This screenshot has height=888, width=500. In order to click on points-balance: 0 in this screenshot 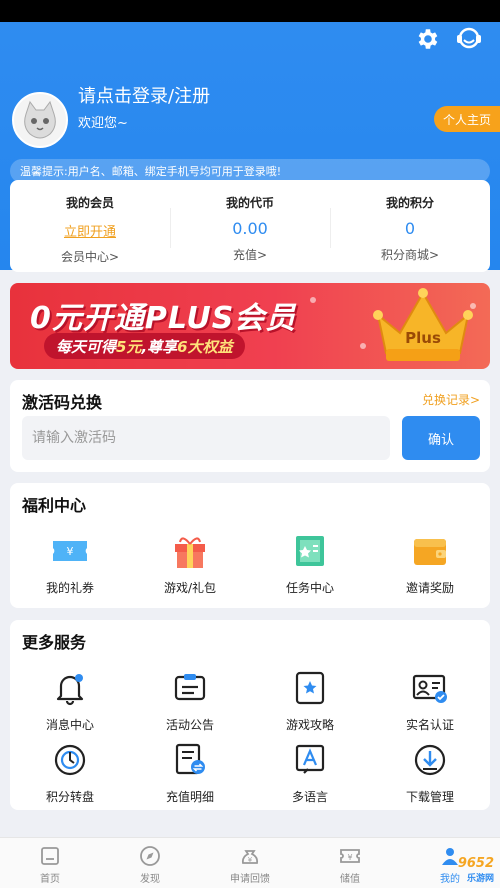, I will do `click(410, 228)`.